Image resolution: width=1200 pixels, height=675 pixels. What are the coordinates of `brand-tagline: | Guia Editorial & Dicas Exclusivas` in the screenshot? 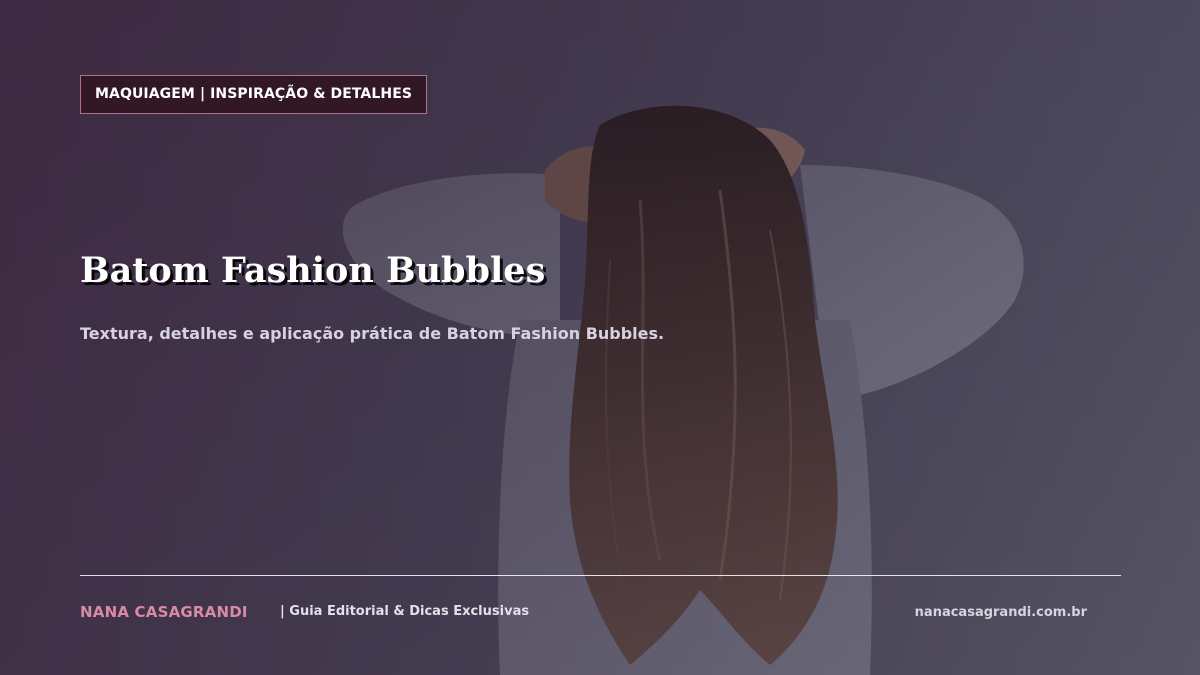 It's located at (405, 611).